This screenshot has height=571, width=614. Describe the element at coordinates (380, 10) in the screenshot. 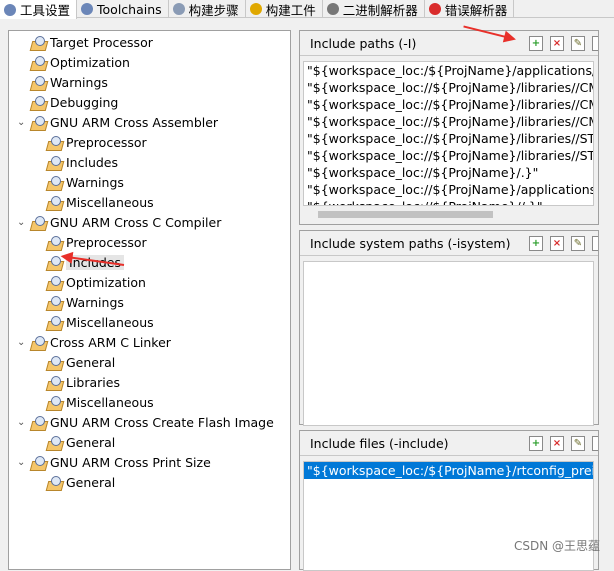

I see `tab-label: 二进制解析器` at that location.